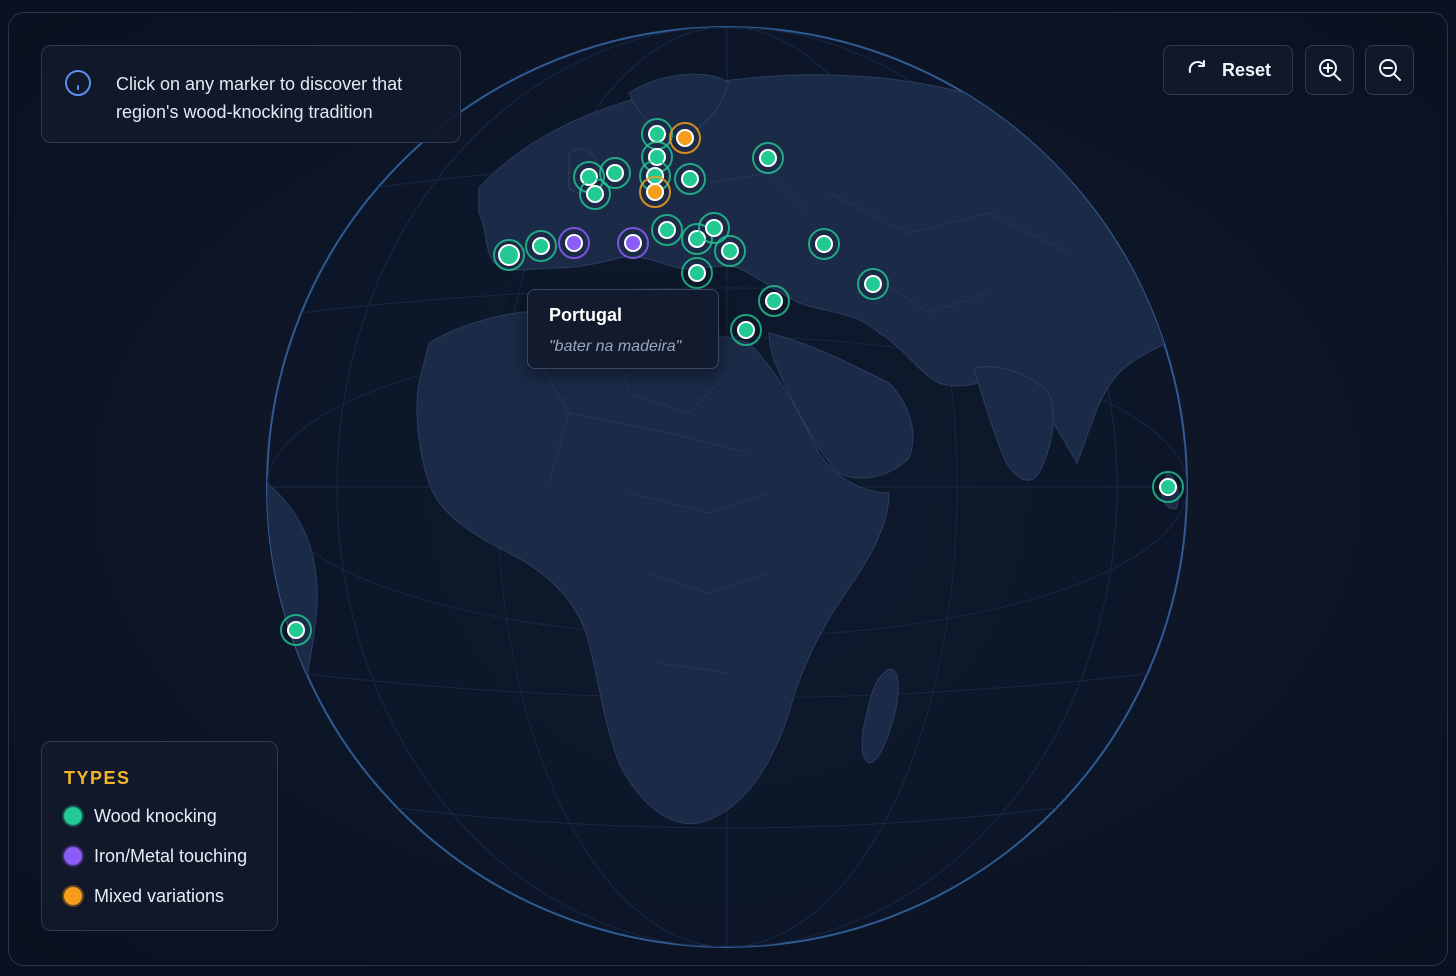  What do you see at coordinates (159, 896) in the screenshot?
I see `legend-label-mixed: Mixed variations` at bounding box center [159, 896].